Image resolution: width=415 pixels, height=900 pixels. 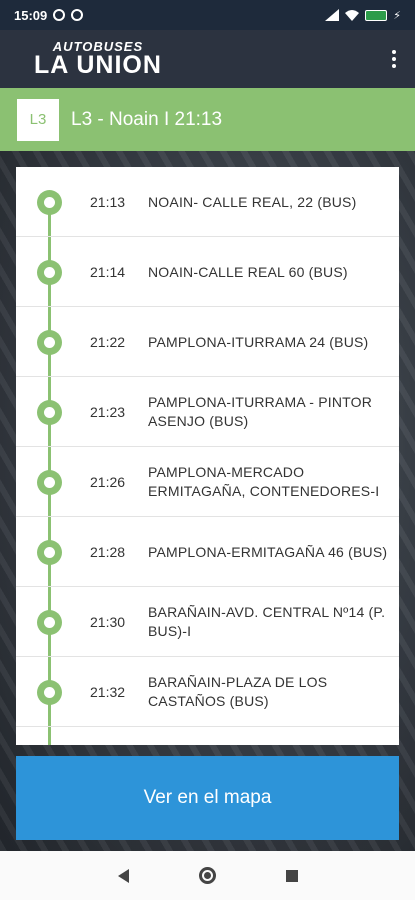 I want to click on stop-name: PAMPLONA-ERMITAGAÑA 46 (BUS), so click(x=268, y=551).